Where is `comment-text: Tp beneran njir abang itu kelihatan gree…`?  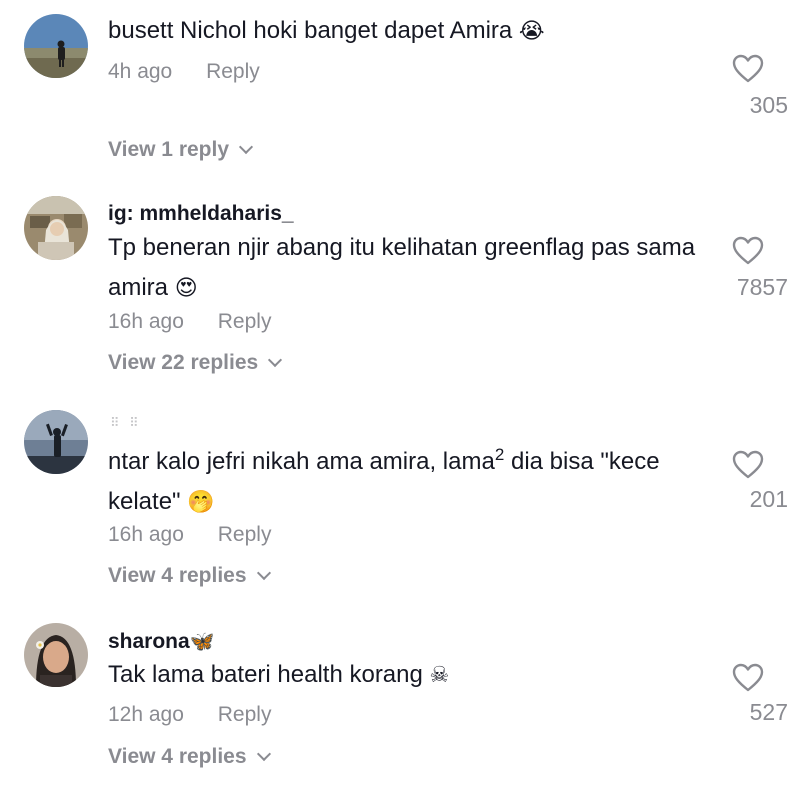
comment-text: Tp beneran njir abang itu kelihatan gree… is located at coordinates (402, 267).